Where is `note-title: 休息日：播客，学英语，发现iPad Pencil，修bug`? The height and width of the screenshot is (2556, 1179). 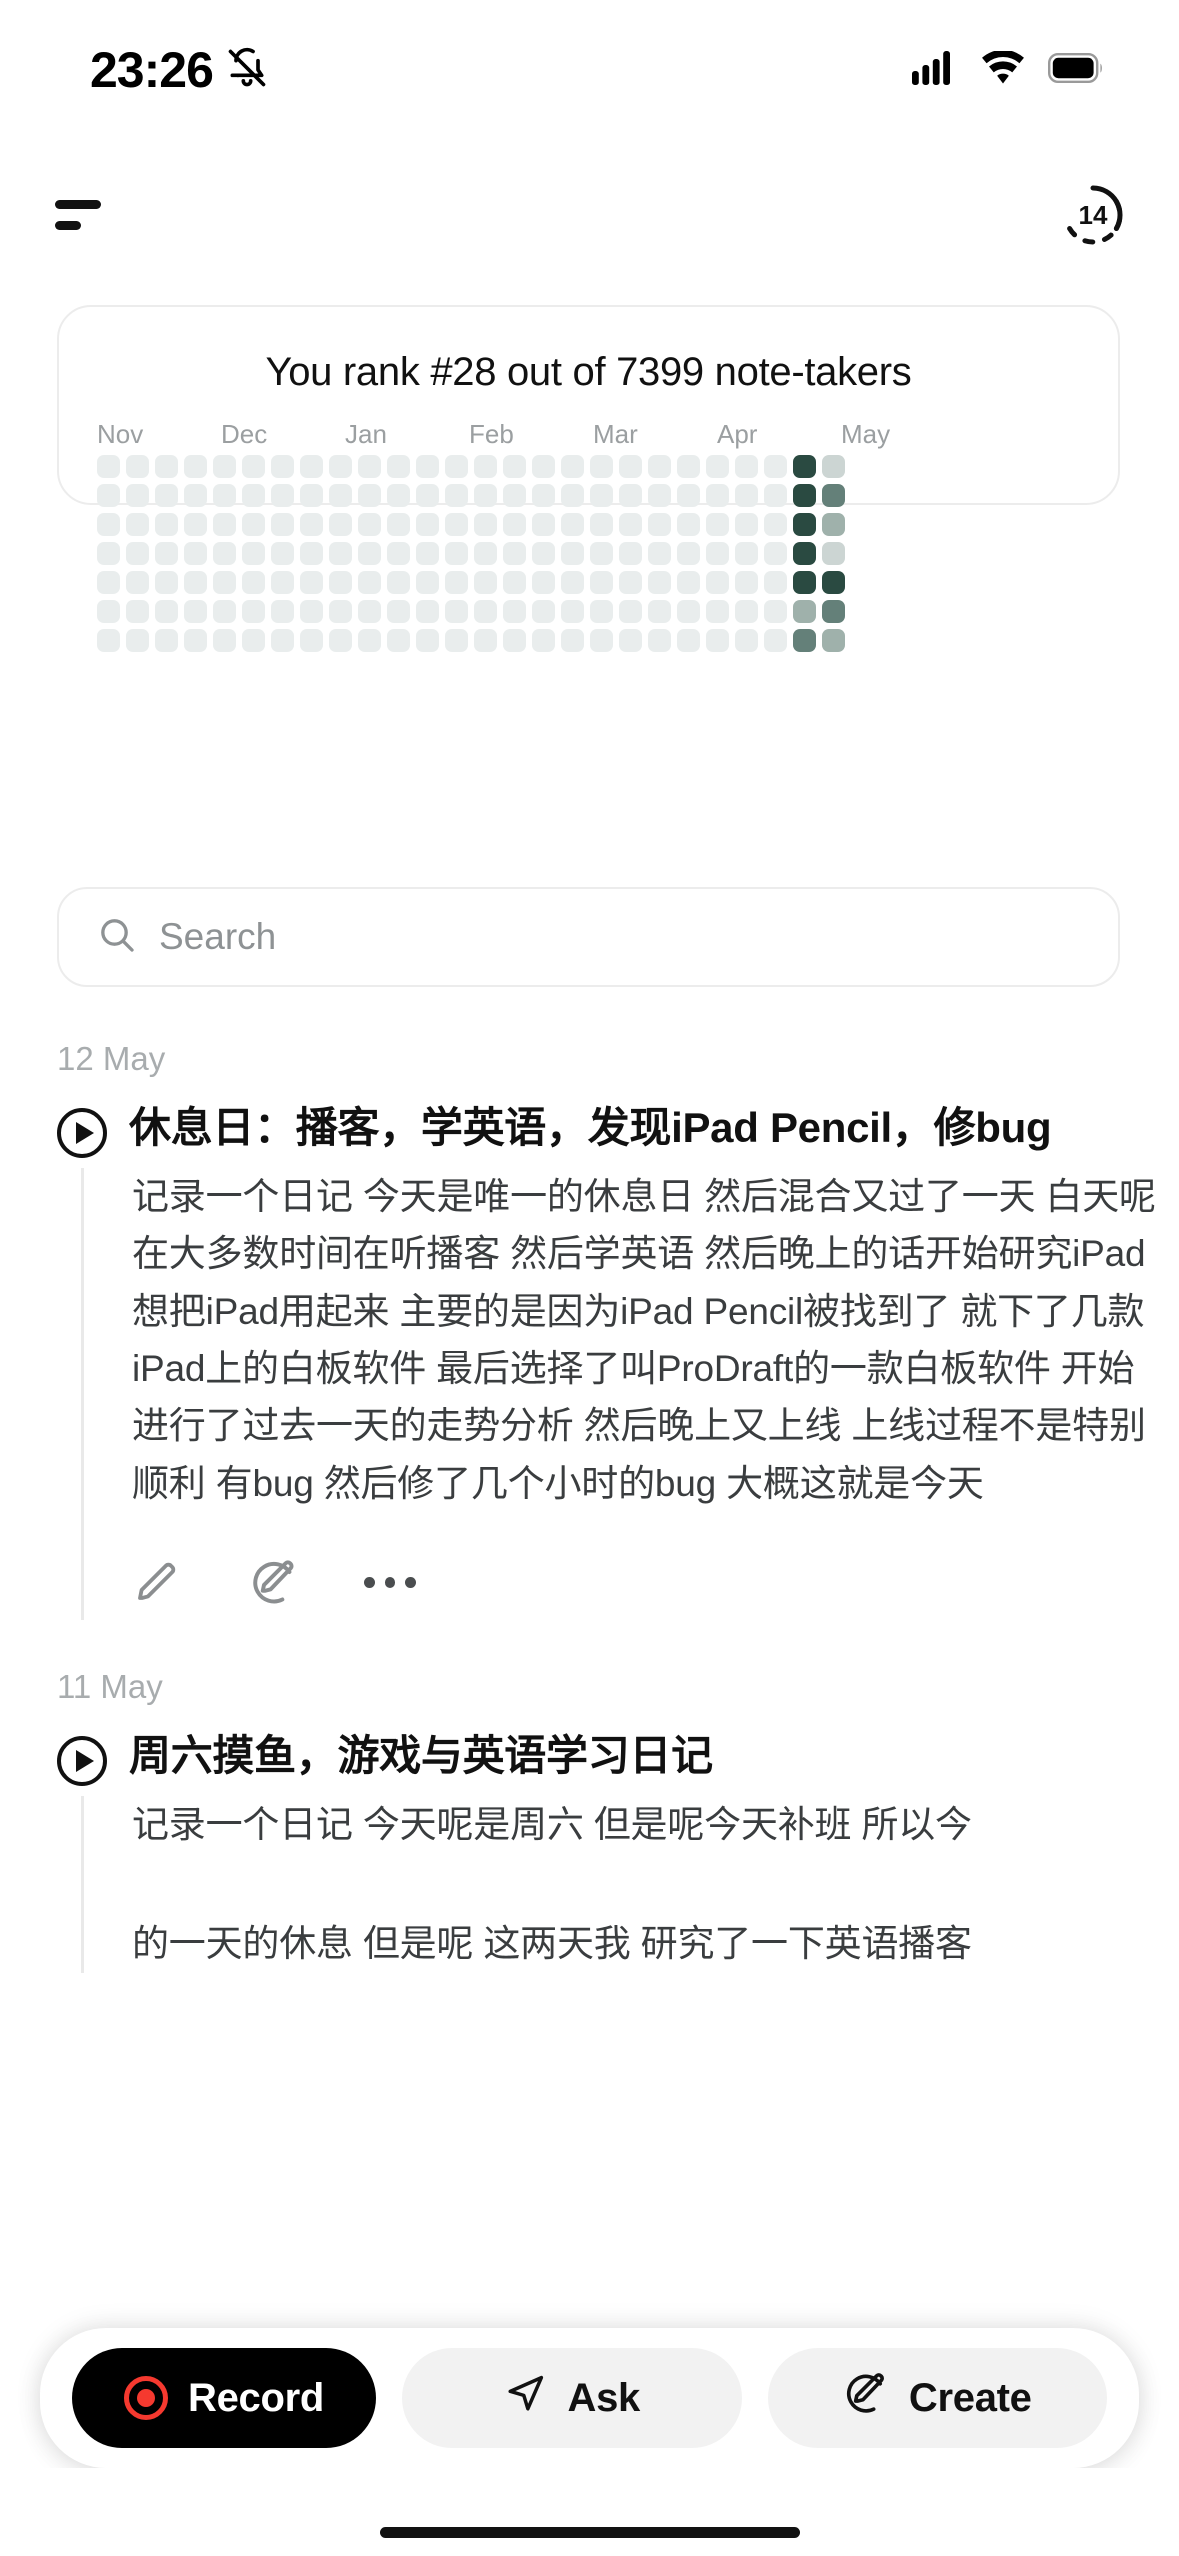
note-title: 休息日：播客，学英语，发现iPad Pencil，修bug is located at coordinates (605, 1127).